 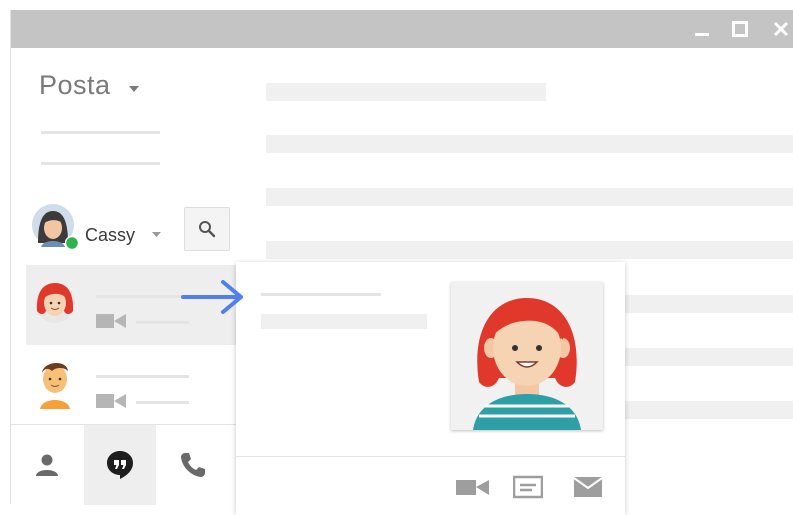 I want to click on person-icon, so click(x=47, y=465).